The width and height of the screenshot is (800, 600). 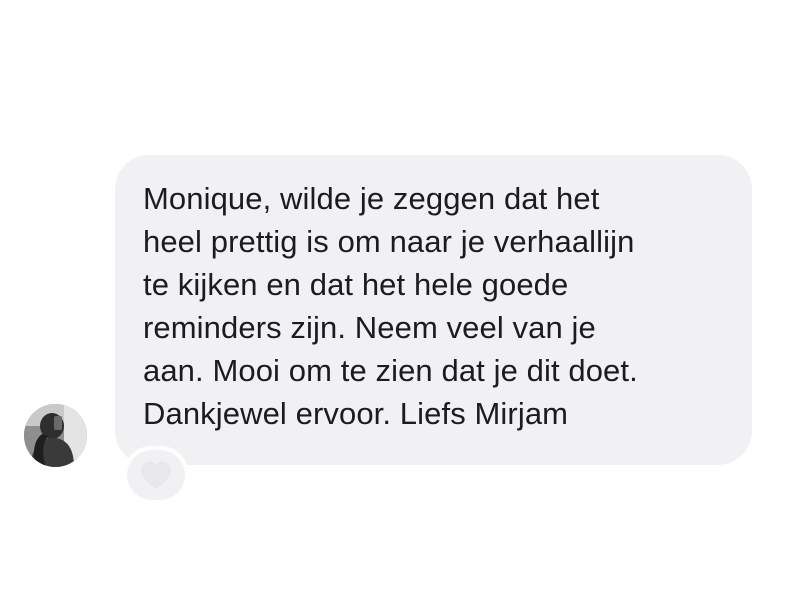 What do you see at coordinates (369, 327) in the screenshot?
I see `message-line: reminders zijn. Neem veel van je` at bounding box center [369, 327].